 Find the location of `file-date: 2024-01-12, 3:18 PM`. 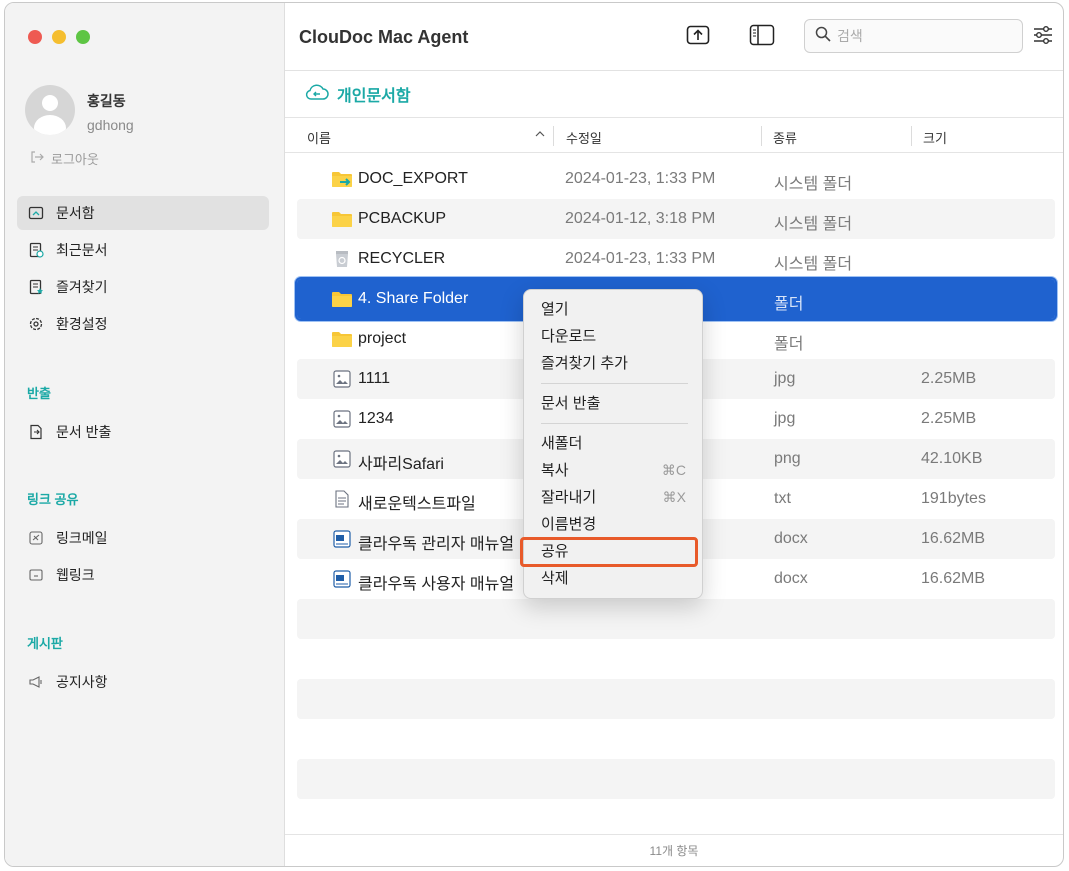

file-date: 2024-01-12, 3:18 PM is located at coordinates (640, 218).